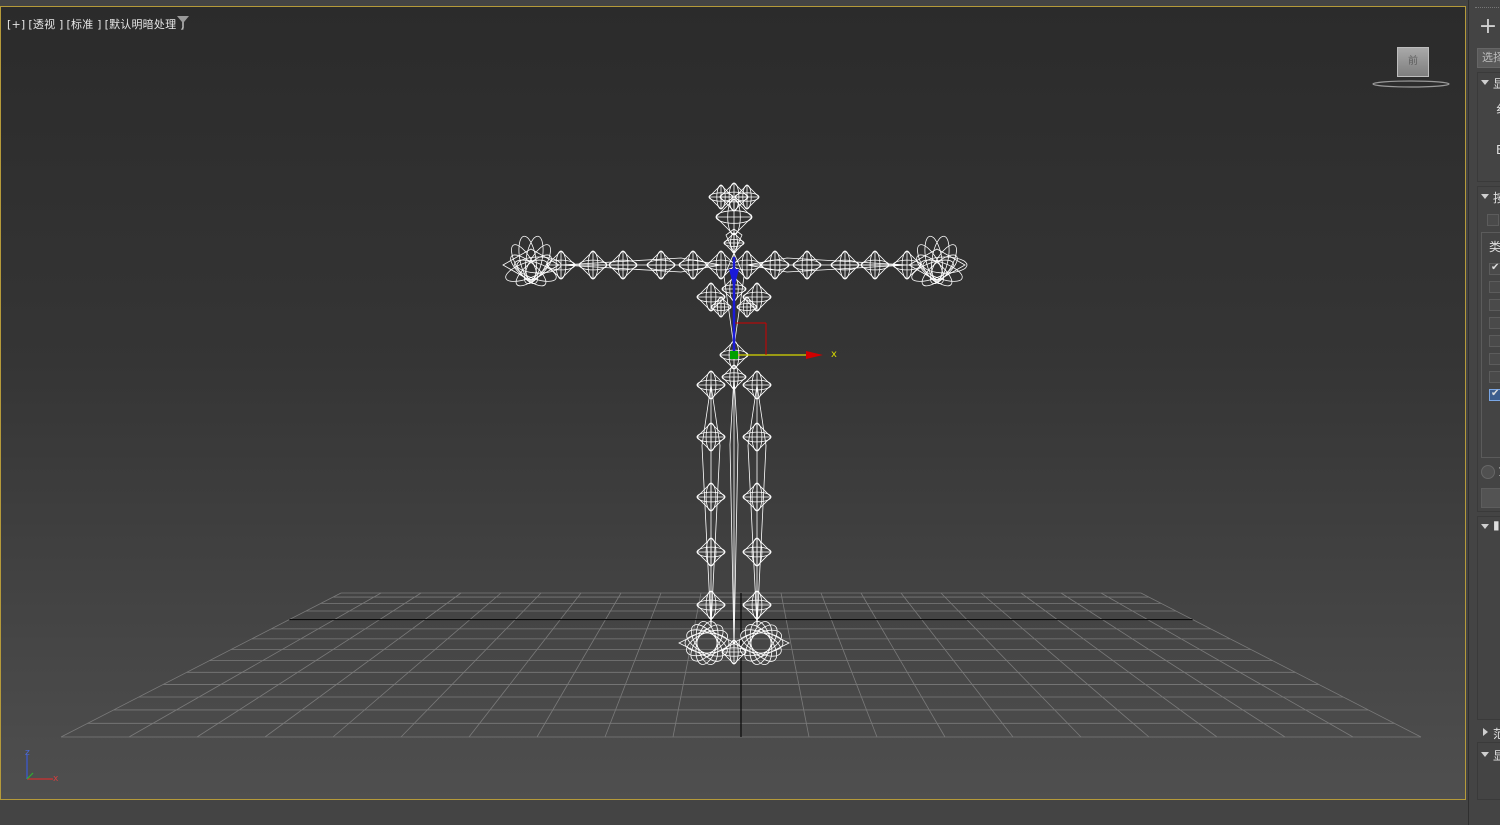 This screenshot has height=825, width=1500. I want to click on radio-button, so click(1488, 472).